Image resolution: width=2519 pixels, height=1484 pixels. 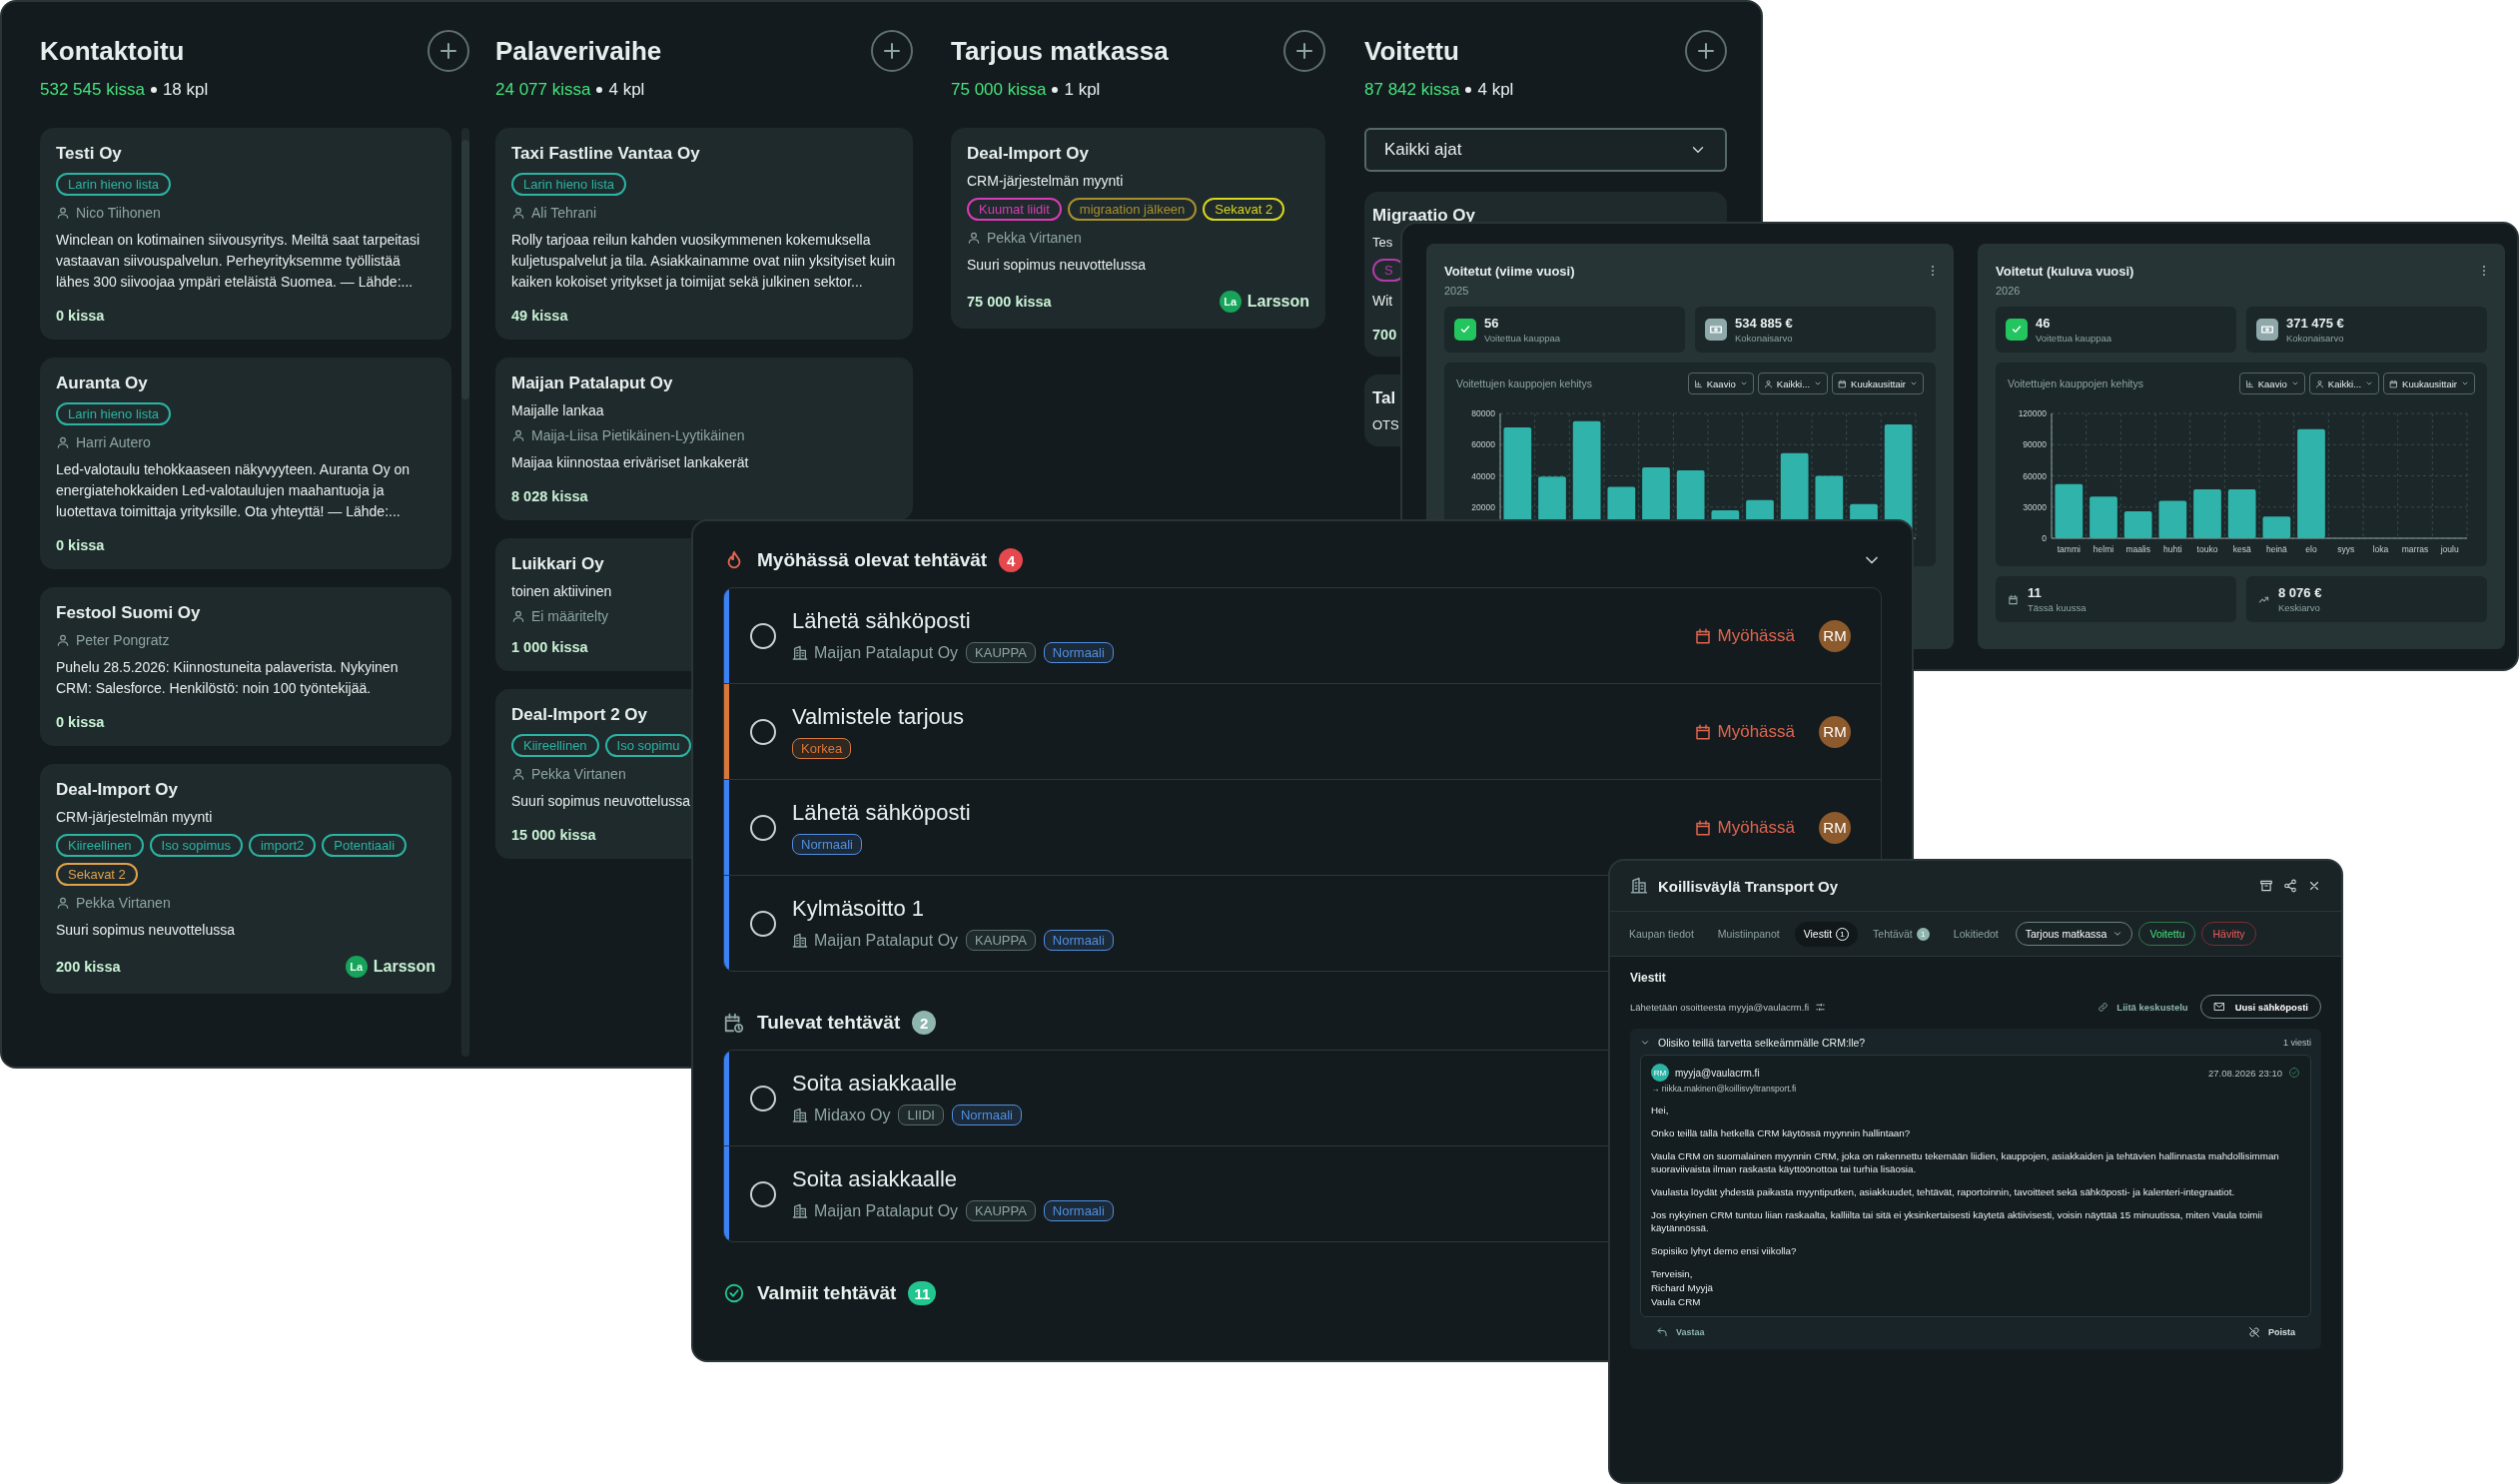 I want to click on signature-line: Vaula CRM, so click(x=1676, y=1302).